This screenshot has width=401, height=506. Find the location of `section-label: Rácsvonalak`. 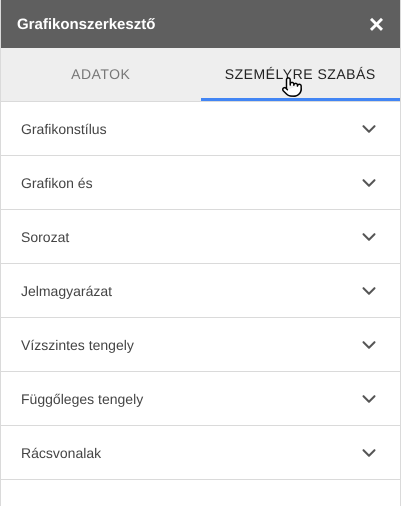

section-label: Rácsvonalak is located at coordinates (61, 452).